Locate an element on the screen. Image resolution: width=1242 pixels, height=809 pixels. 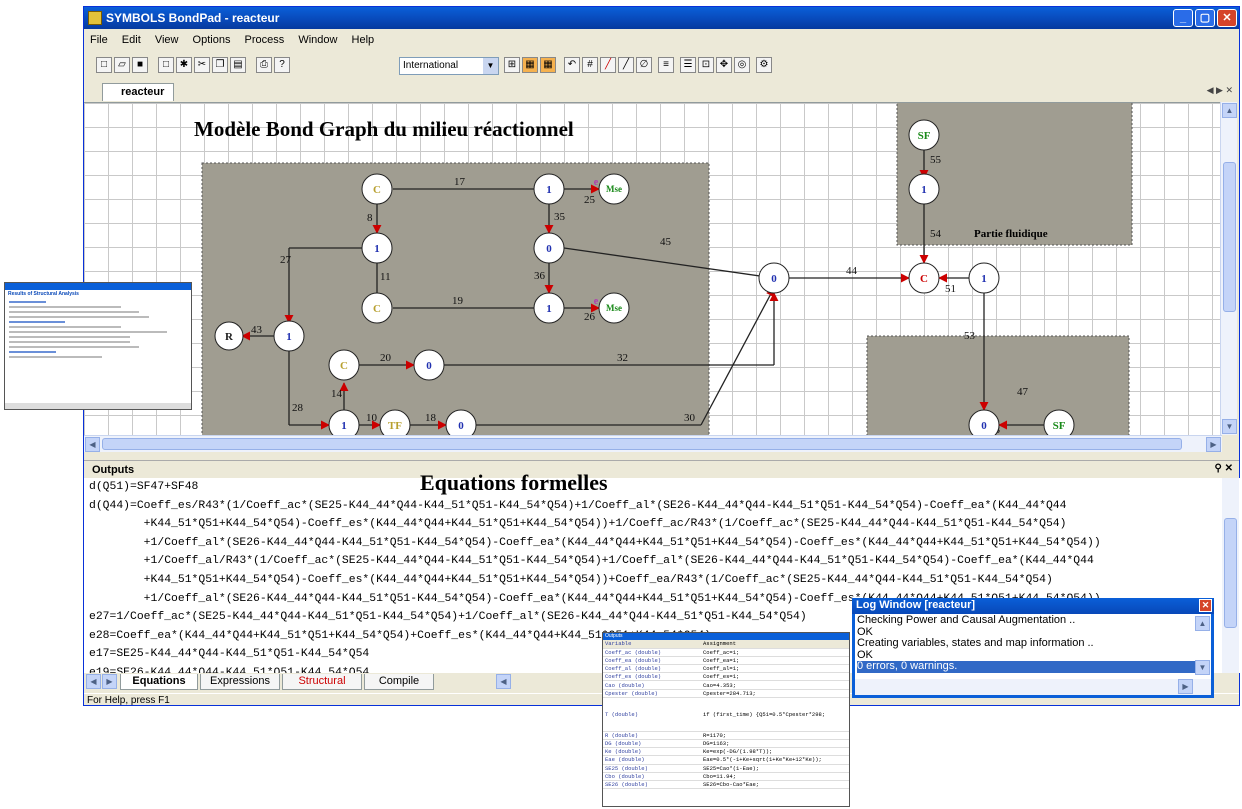
chevron-down-icon: ▼ is located at coordinates (490, 66).